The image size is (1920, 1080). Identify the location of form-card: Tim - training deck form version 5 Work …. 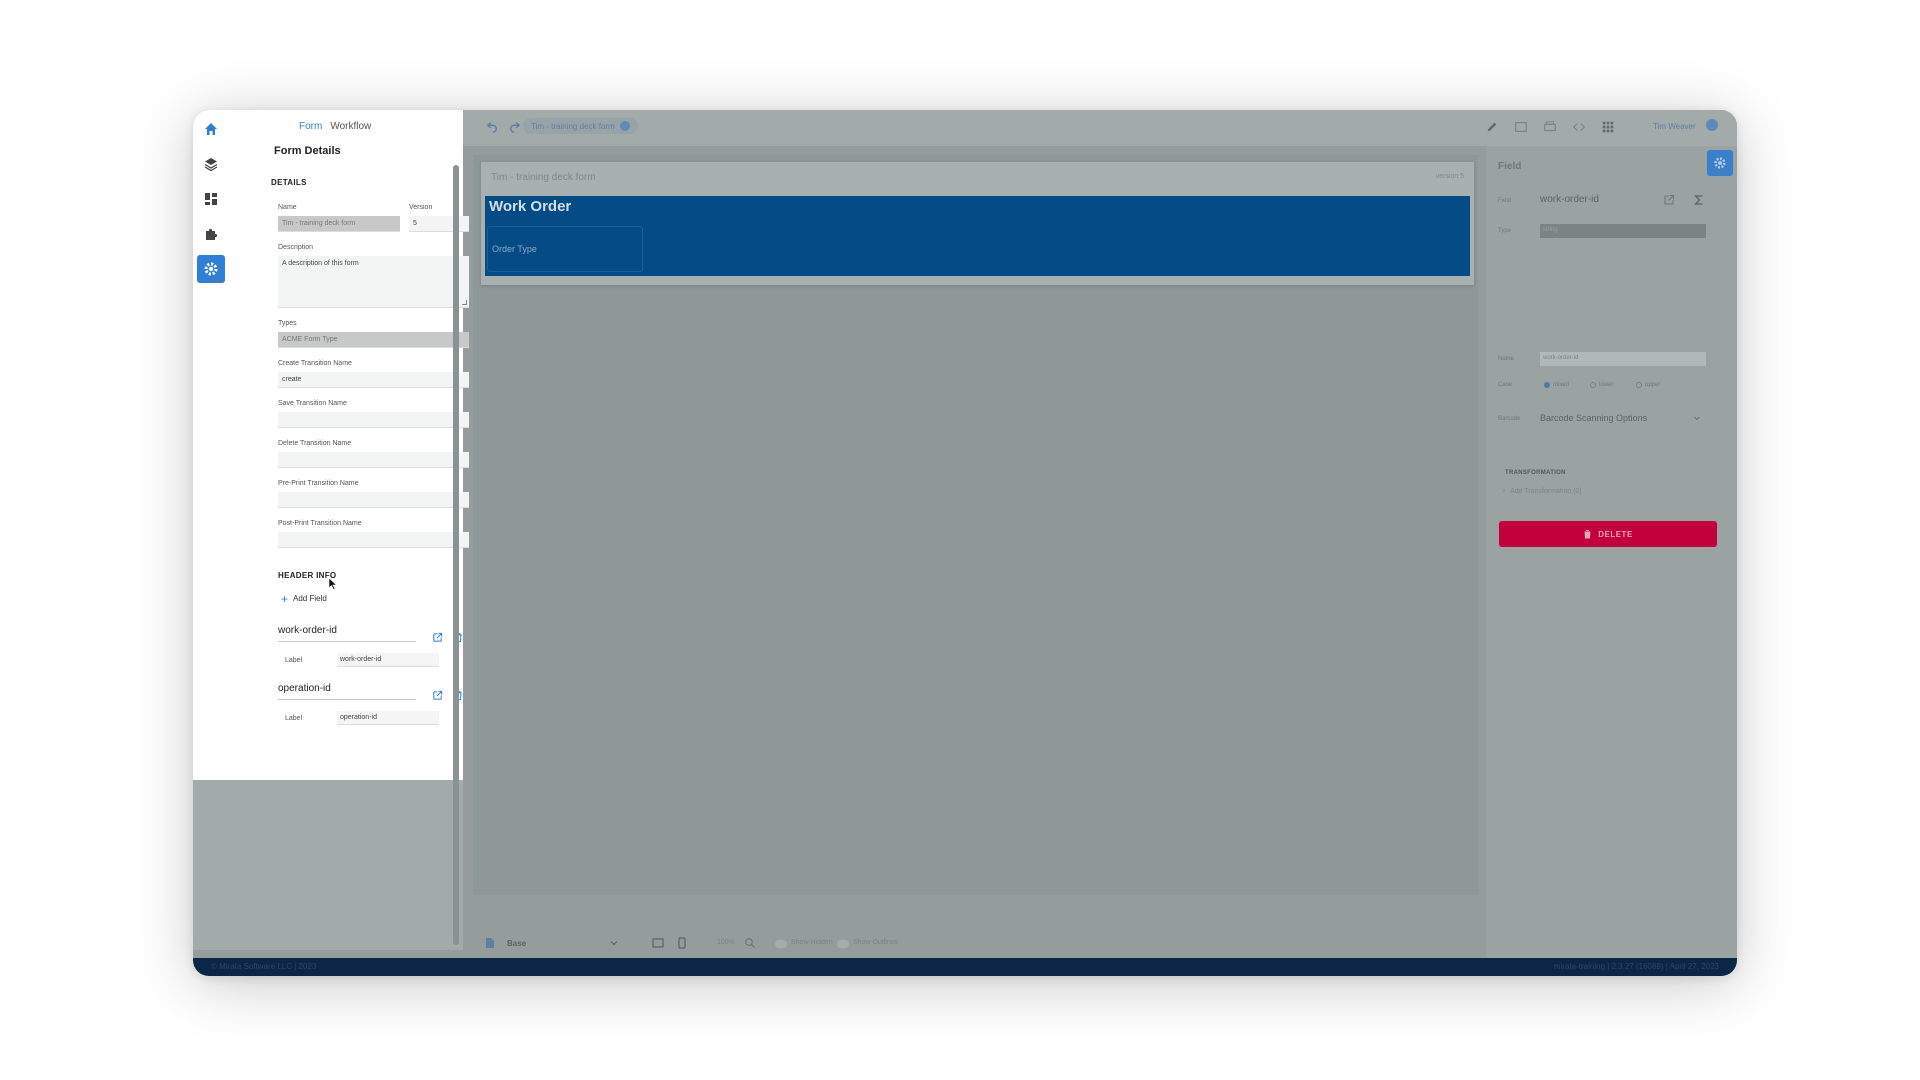
(977, 223).